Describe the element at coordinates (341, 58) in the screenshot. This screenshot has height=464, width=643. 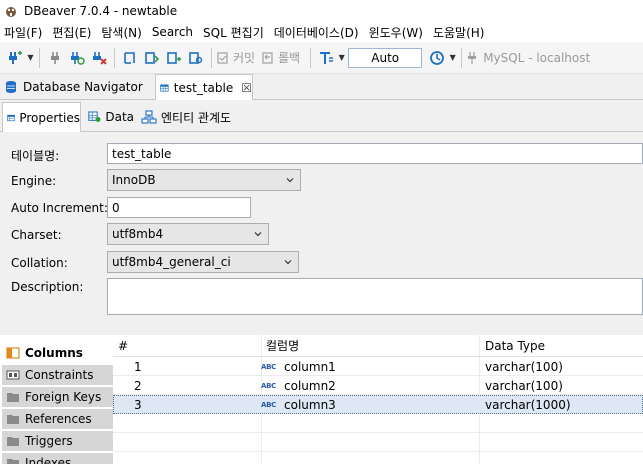
I see `transaction-mode-dropdown-icon: ▼` at that location.